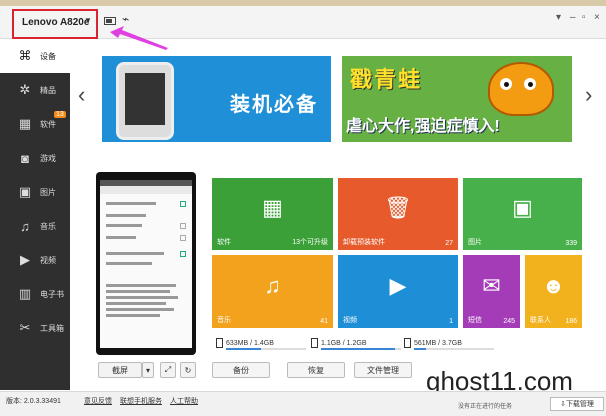  I want to click on backup-button: 备份, so click(241, 370).